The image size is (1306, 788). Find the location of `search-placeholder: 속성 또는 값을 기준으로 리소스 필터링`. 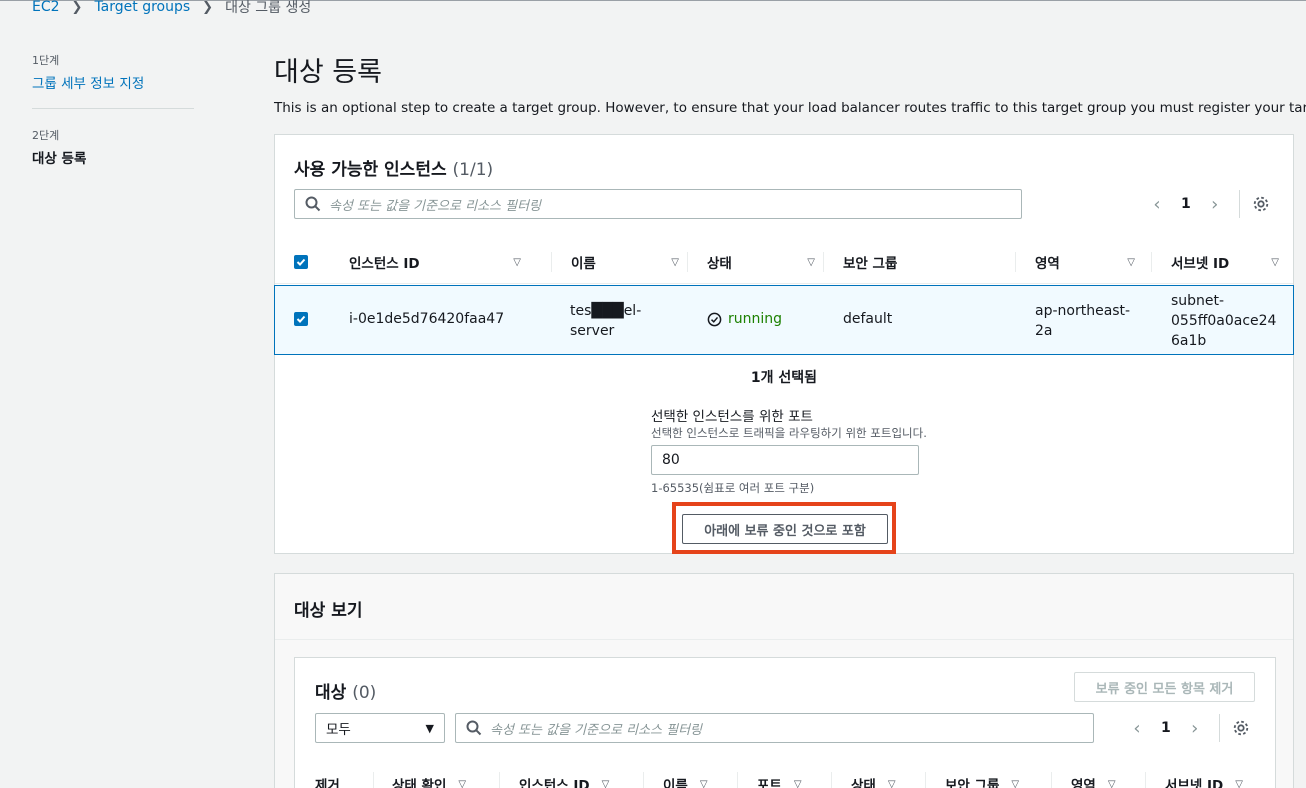

search-placeholder: 속성 또는 값을 기준으로 리소스 필터링 is located at coordinates (435, 206).